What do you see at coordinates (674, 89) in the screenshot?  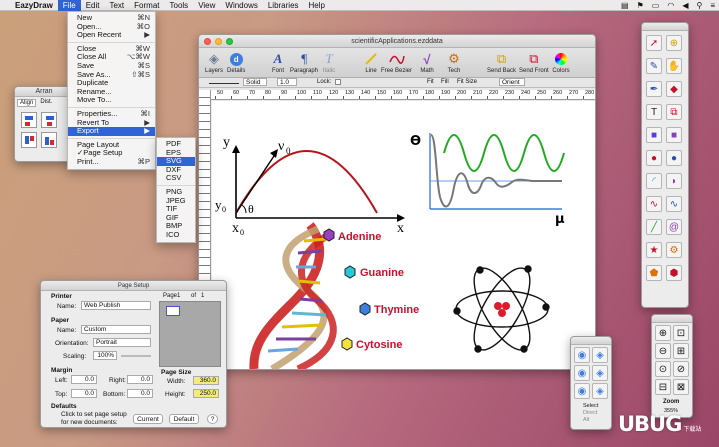 I see `paint-icon: ◆` at bounding box center [674, 89].